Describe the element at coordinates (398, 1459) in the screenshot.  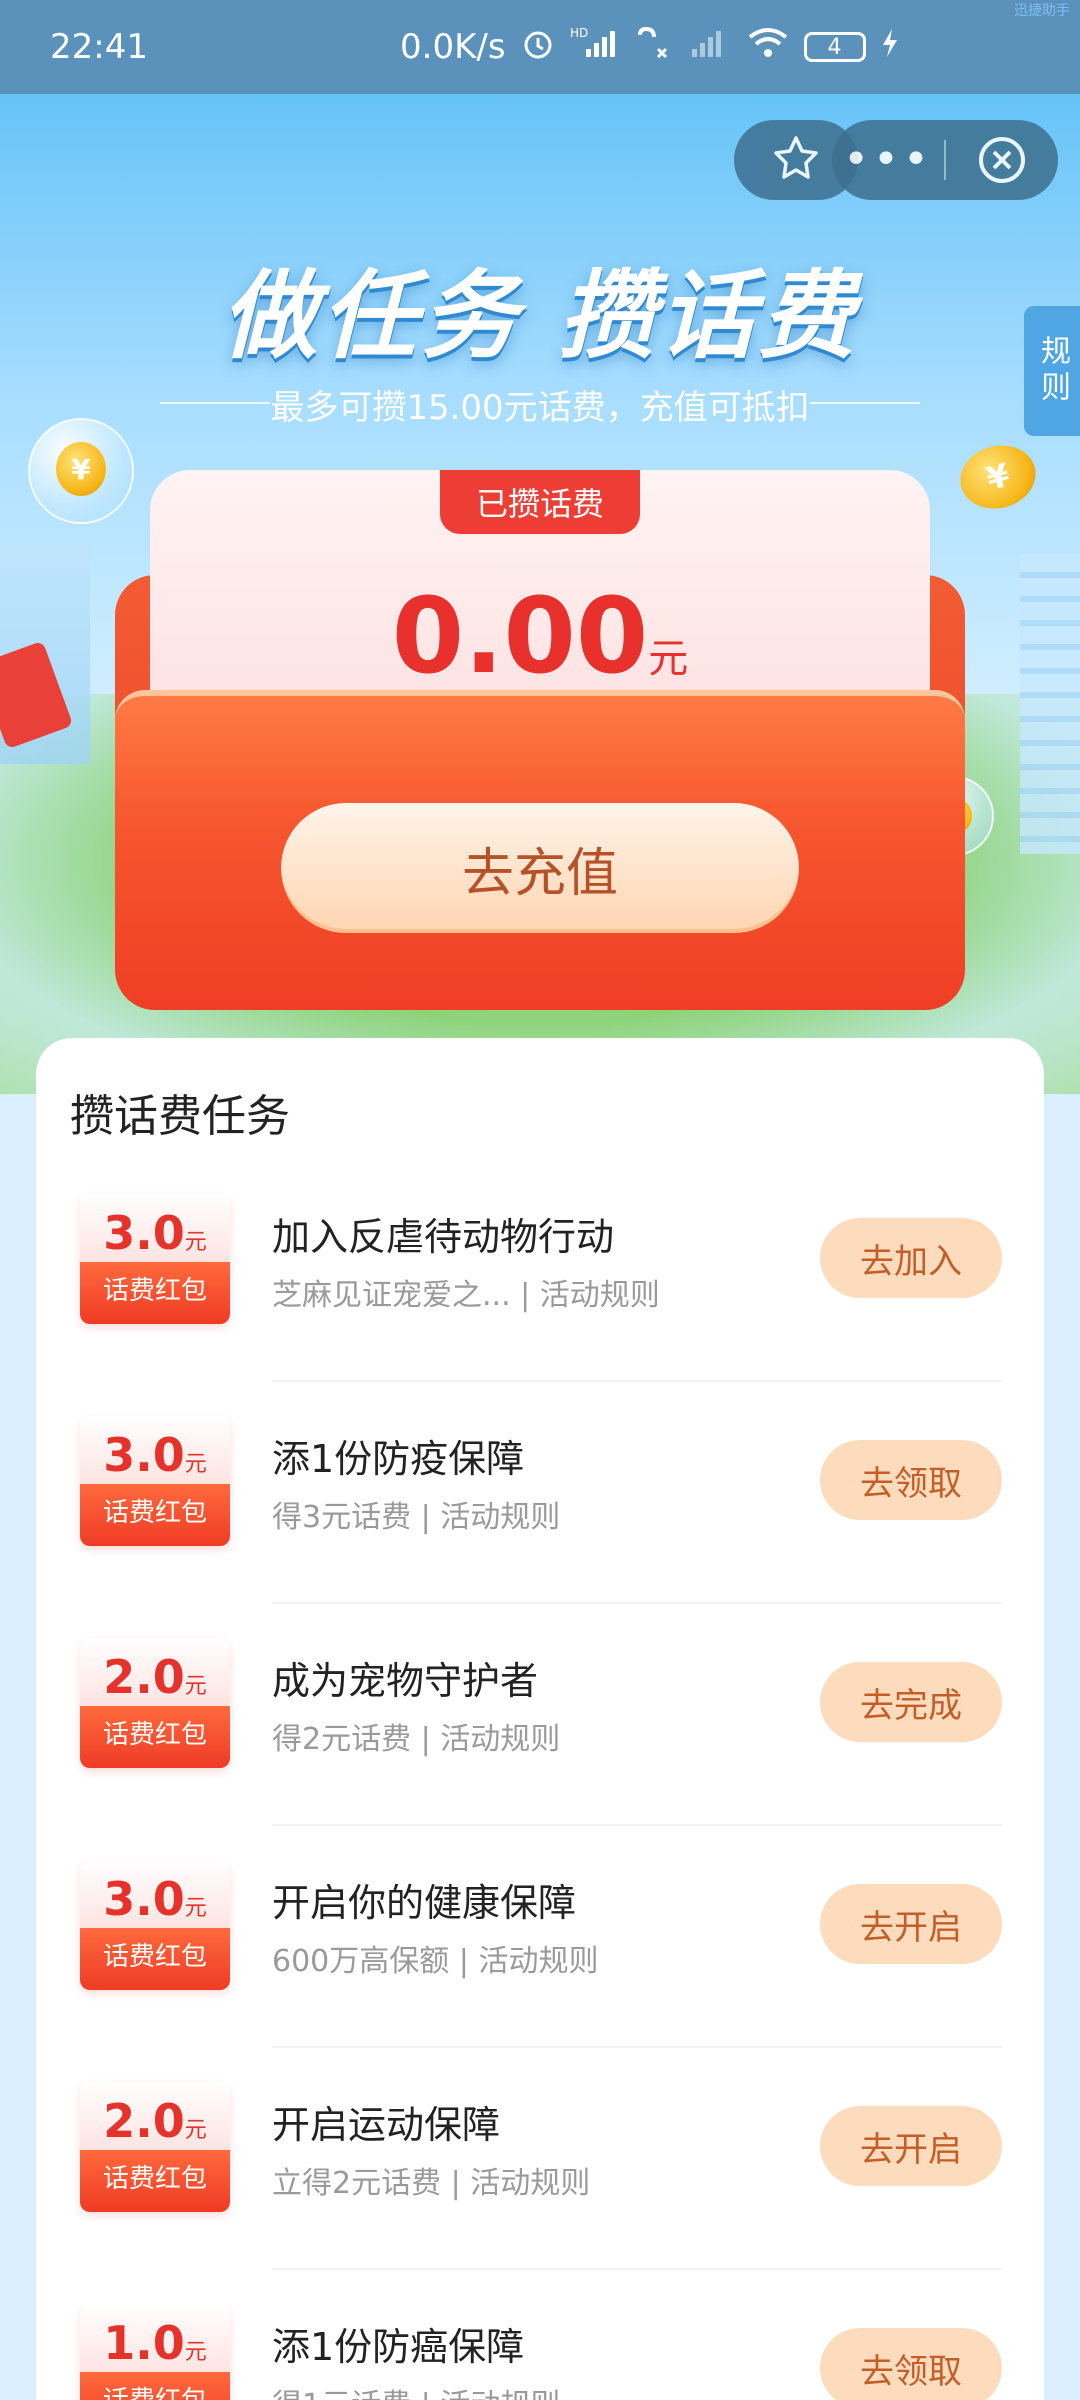
I see `task-title: 添1份防疫保障` at that location.